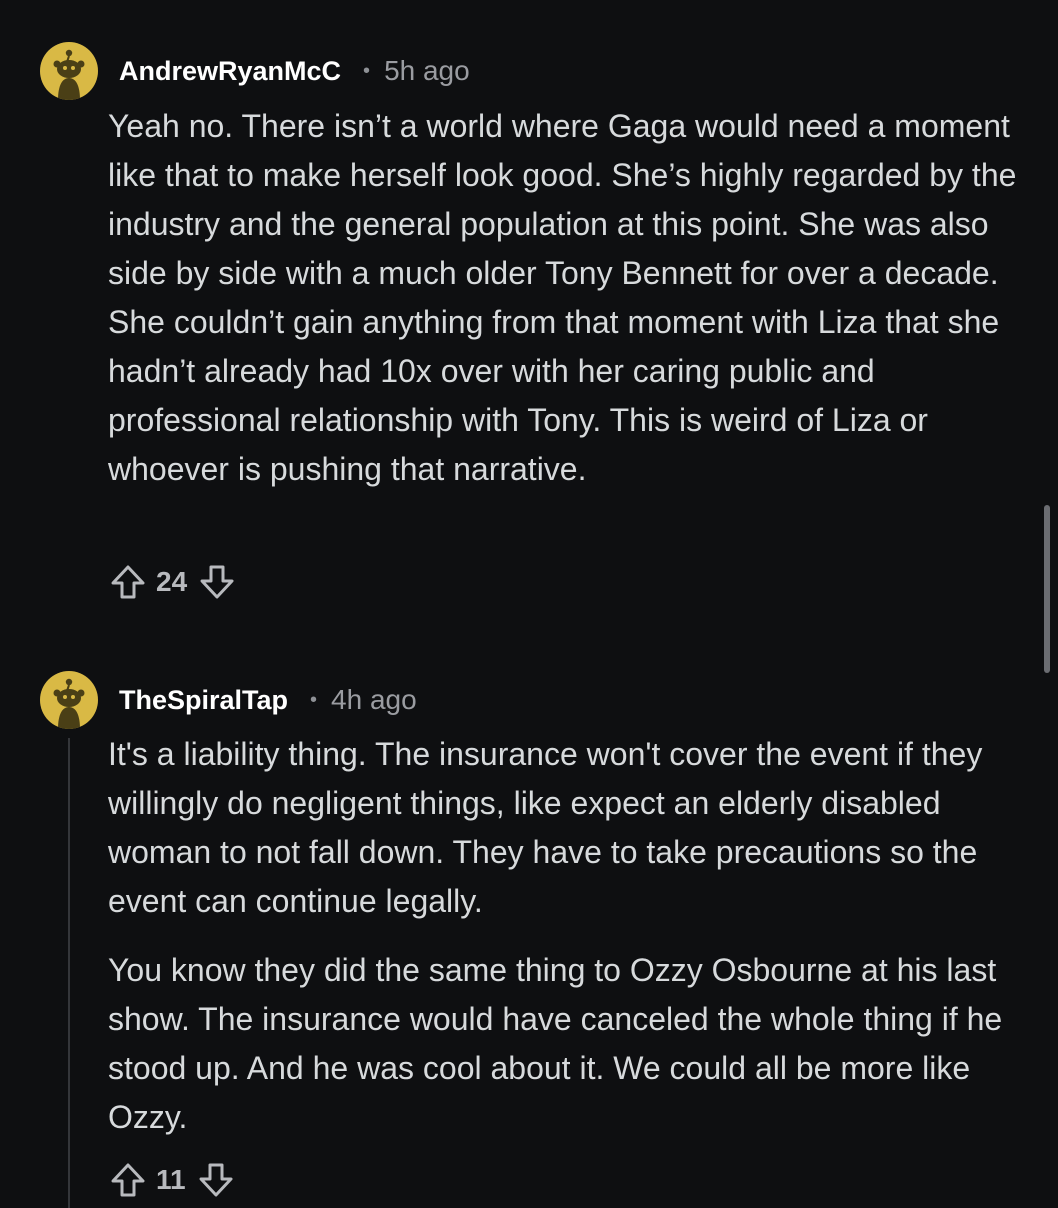 This screenshot has width=1058, height=1208. I want to click on scrollbar, so click(1047, 589).